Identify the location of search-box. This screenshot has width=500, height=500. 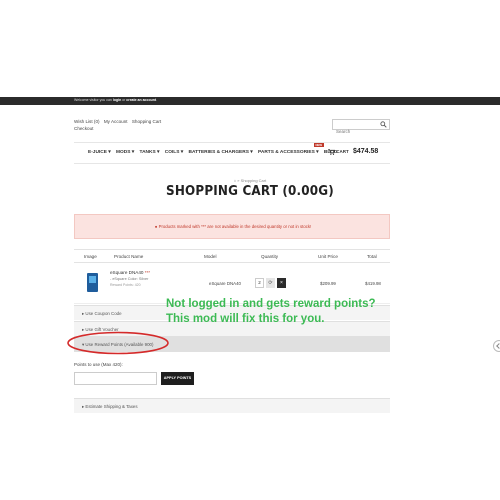
(361, 127).